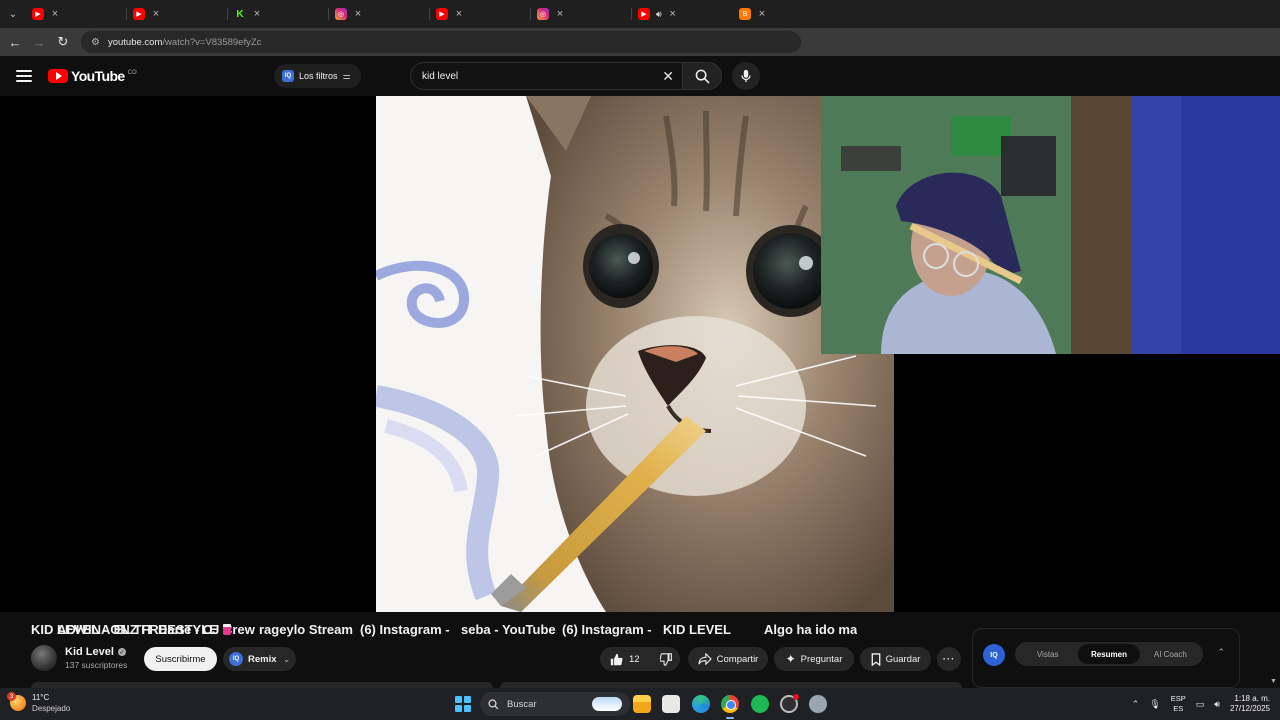 The image size is (1280, 720). What do you see at coordinates (39, 703) in the screenshot?
I see `weather-widget: 3 11°C Despejado` at bounding box center [39, 703].